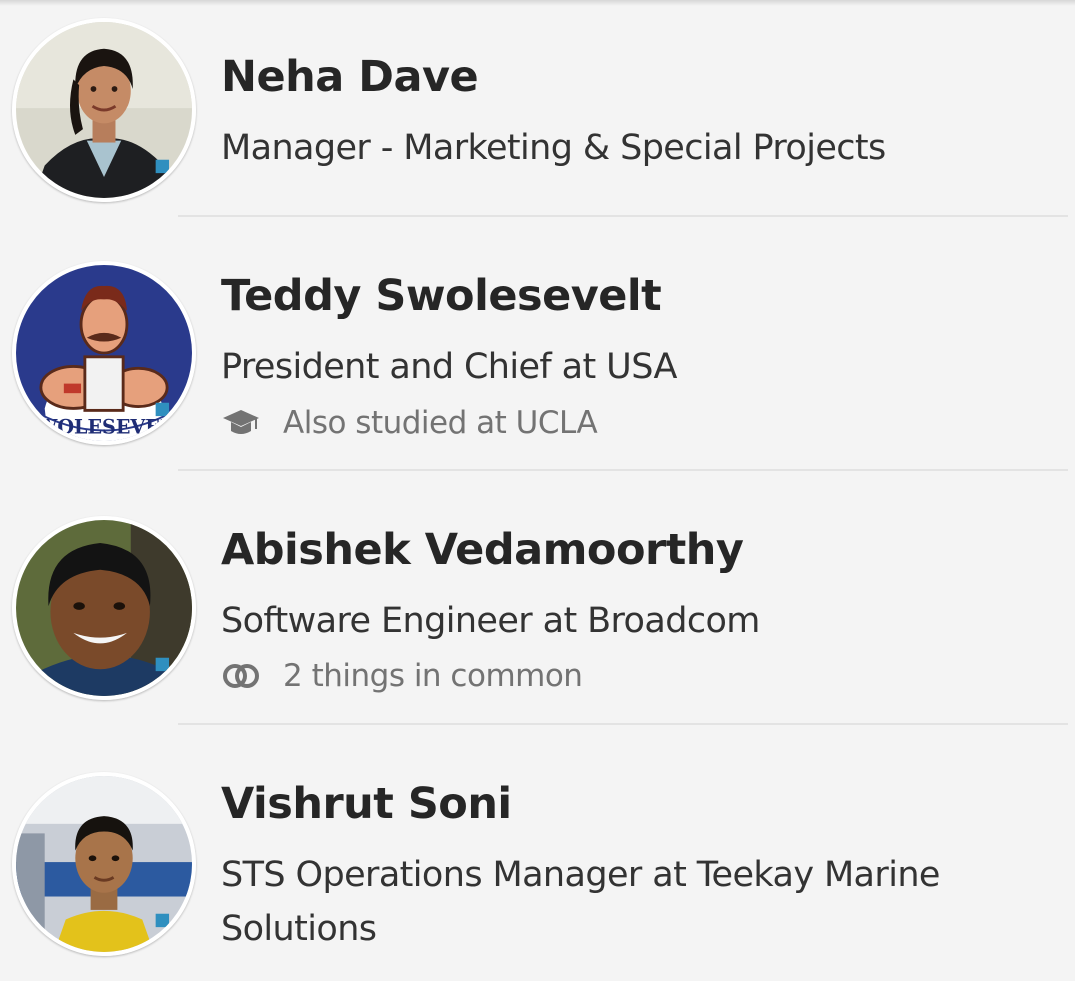 The image size is (1075, 981). I want to click on person-name: Teddy Swolesevelt, so click(441, 296).